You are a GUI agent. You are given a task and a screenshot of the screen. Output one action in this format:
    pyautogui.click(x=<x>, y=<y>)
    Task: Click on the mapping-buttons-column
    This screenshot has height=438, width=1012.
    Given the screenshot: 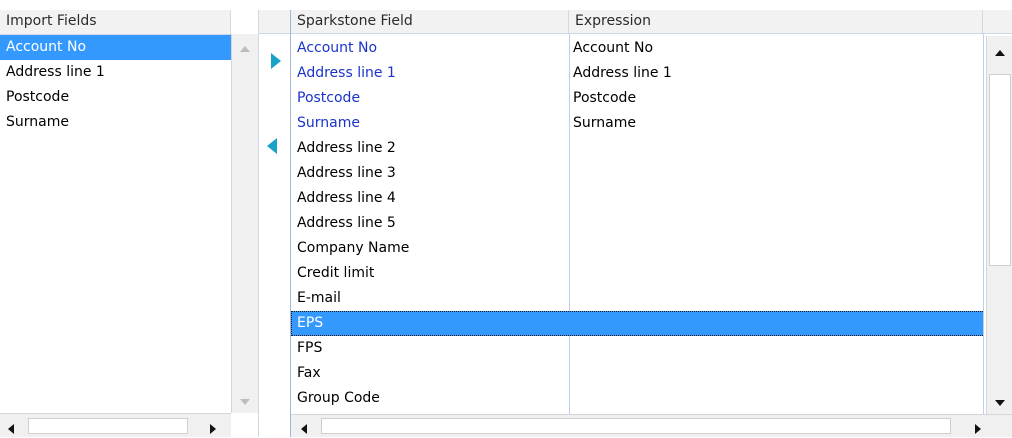 What is the action you would take?
    pyautogui.click(x=274, y=223)
    